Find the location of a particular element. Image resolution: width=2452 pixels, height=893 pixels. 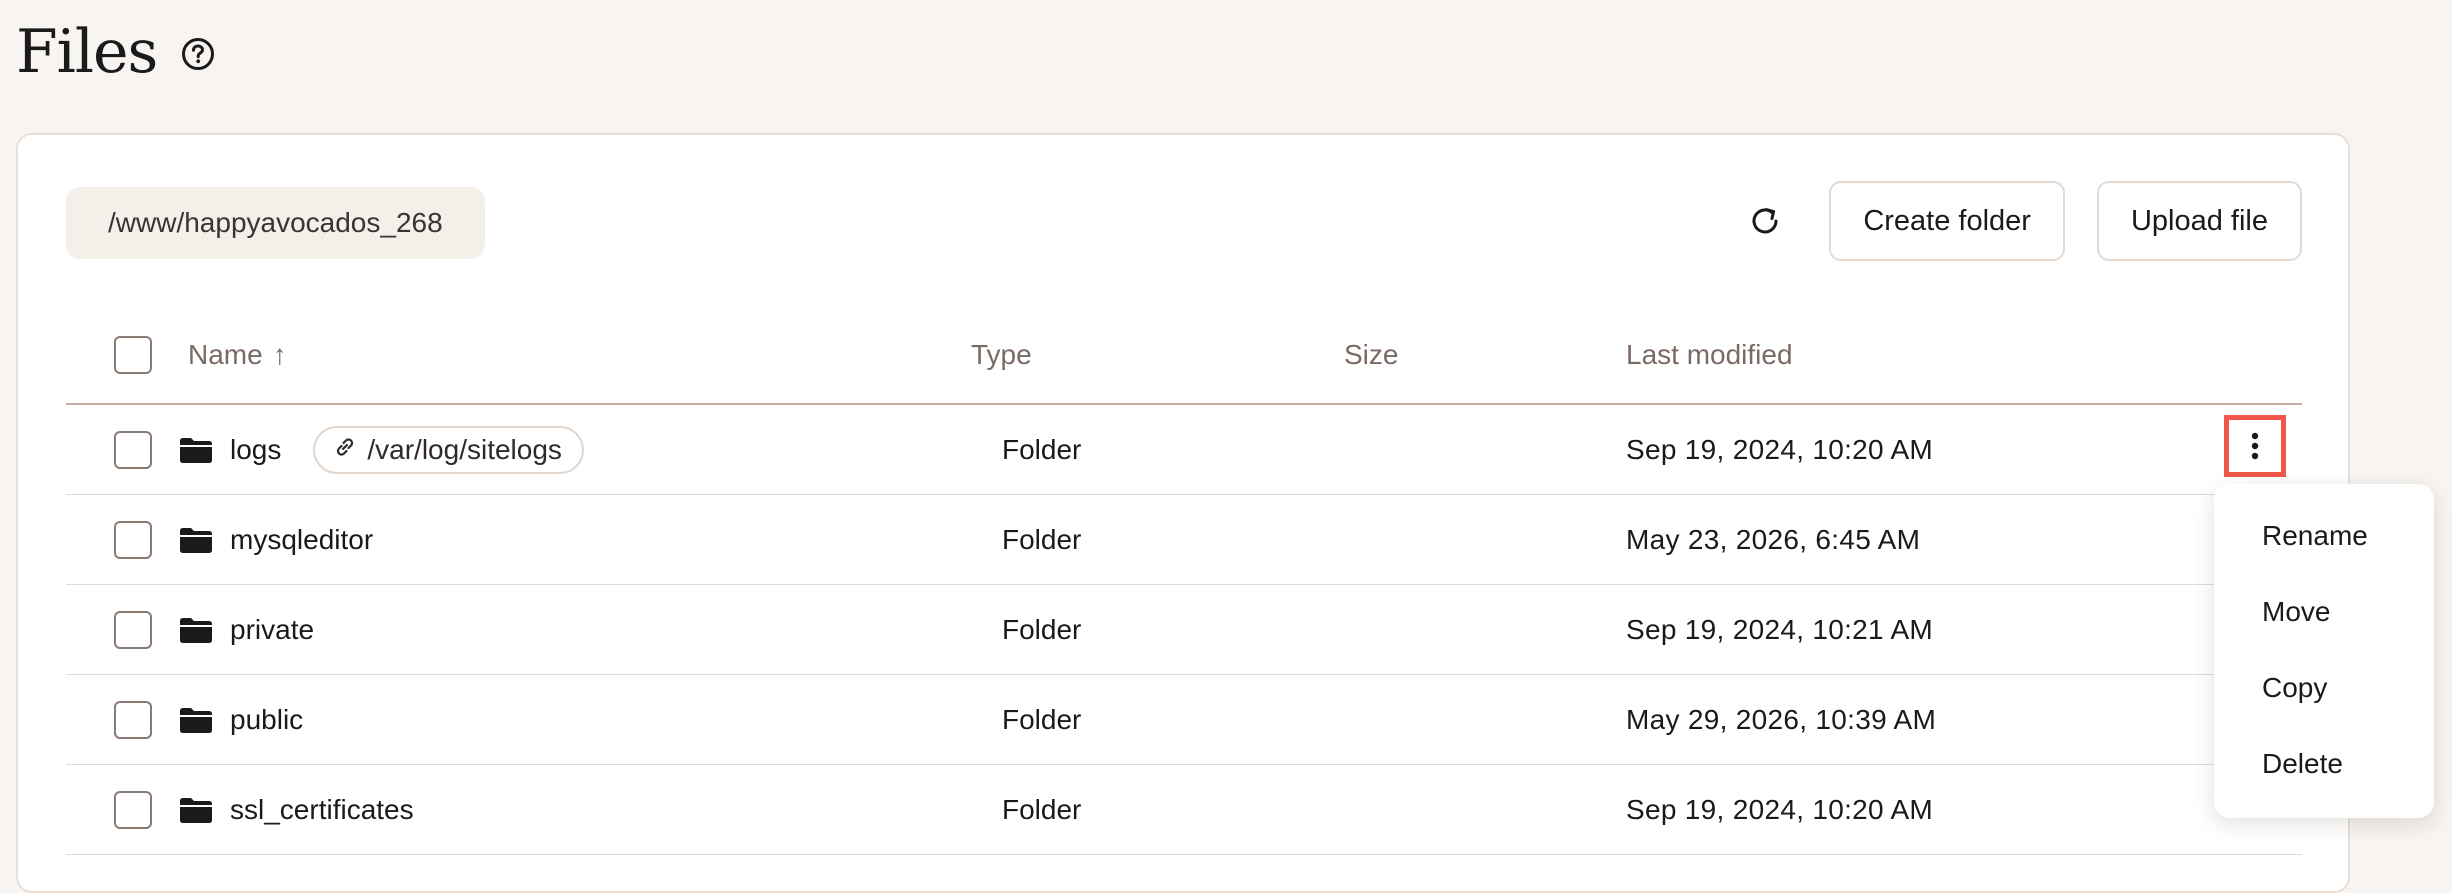

upload-file-button: Upload file is located at coordinates (2199, 221).